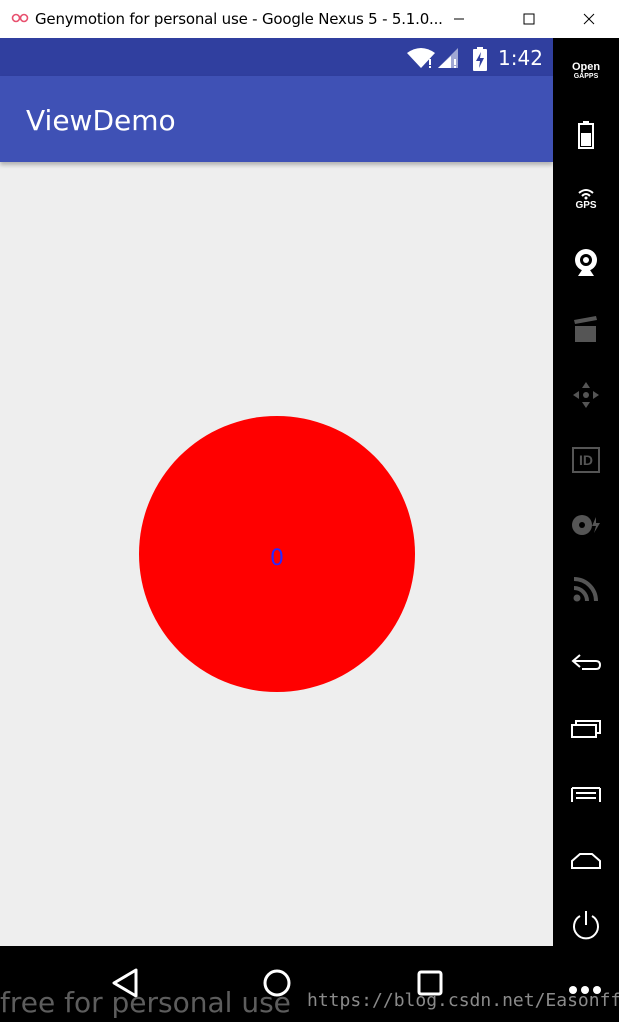 Image resolution: width=619 pixels, height=1022 pixels. I want to click on dpad-icon, so click(586, 395).